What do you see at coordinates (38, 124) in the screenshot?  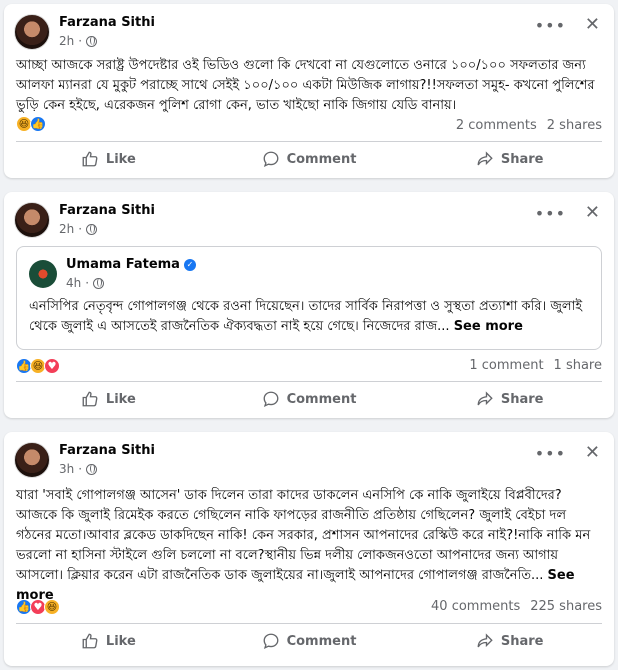 I see `like-reaction-icon: 👍` at bounding box center [38, 124].